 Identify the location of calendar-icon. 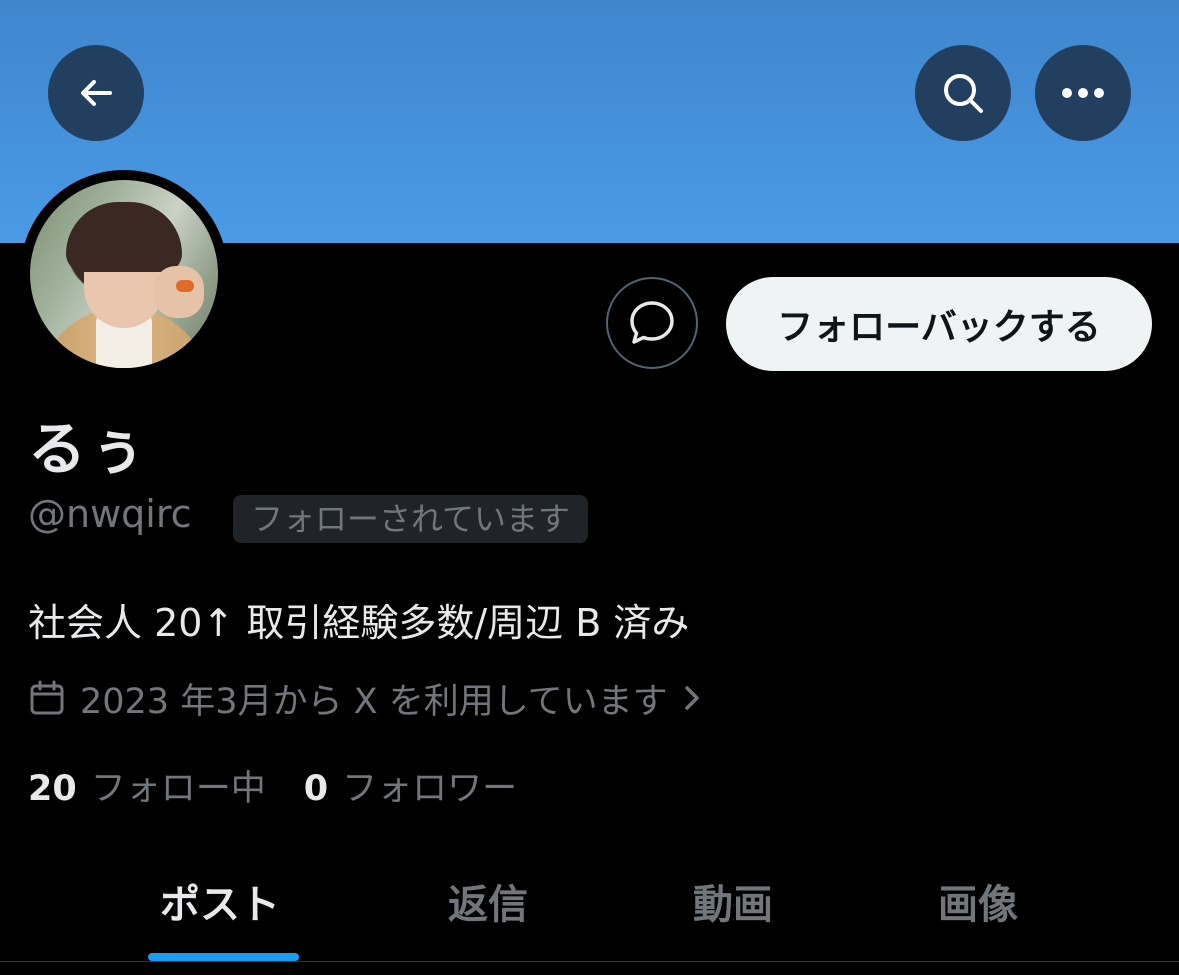
(47, 698).